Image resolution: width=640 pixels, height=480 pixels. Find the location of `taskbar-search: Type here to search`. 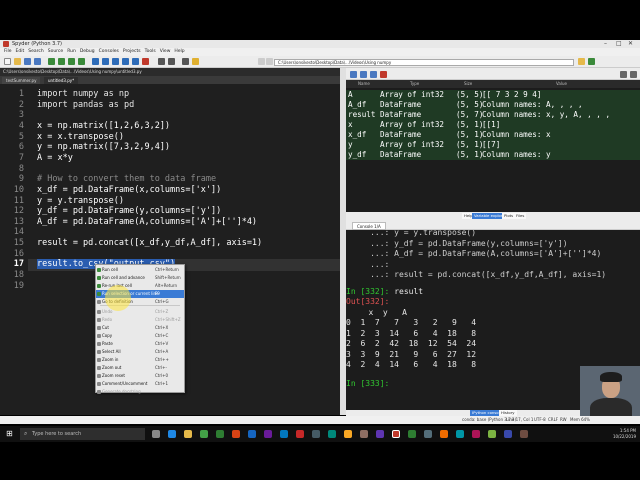

taskbar-search: Type here to search is located at coordinates (82, 434).